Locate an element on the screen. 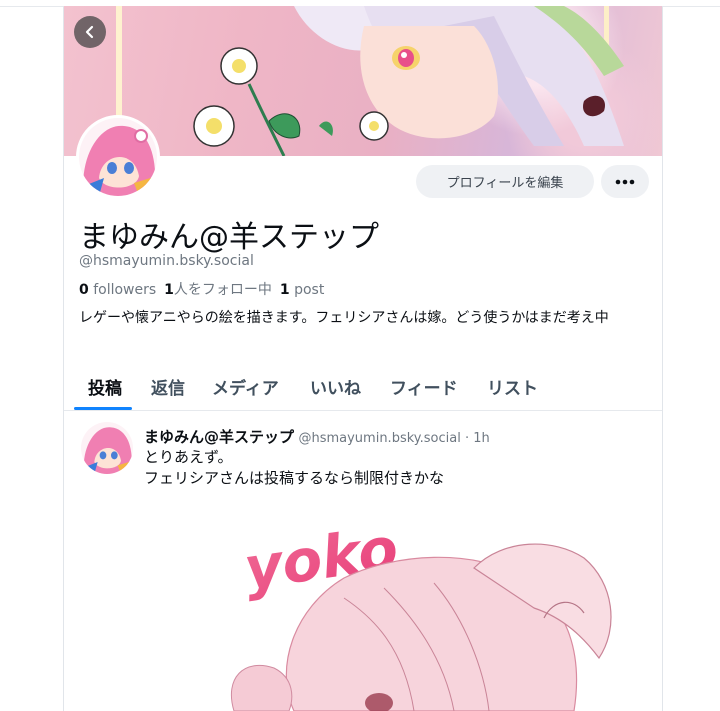 Image resolution: width=720 pixels, height=711 pixels. following-label: 人をフォロー中 is located at coordinates (222, 290).